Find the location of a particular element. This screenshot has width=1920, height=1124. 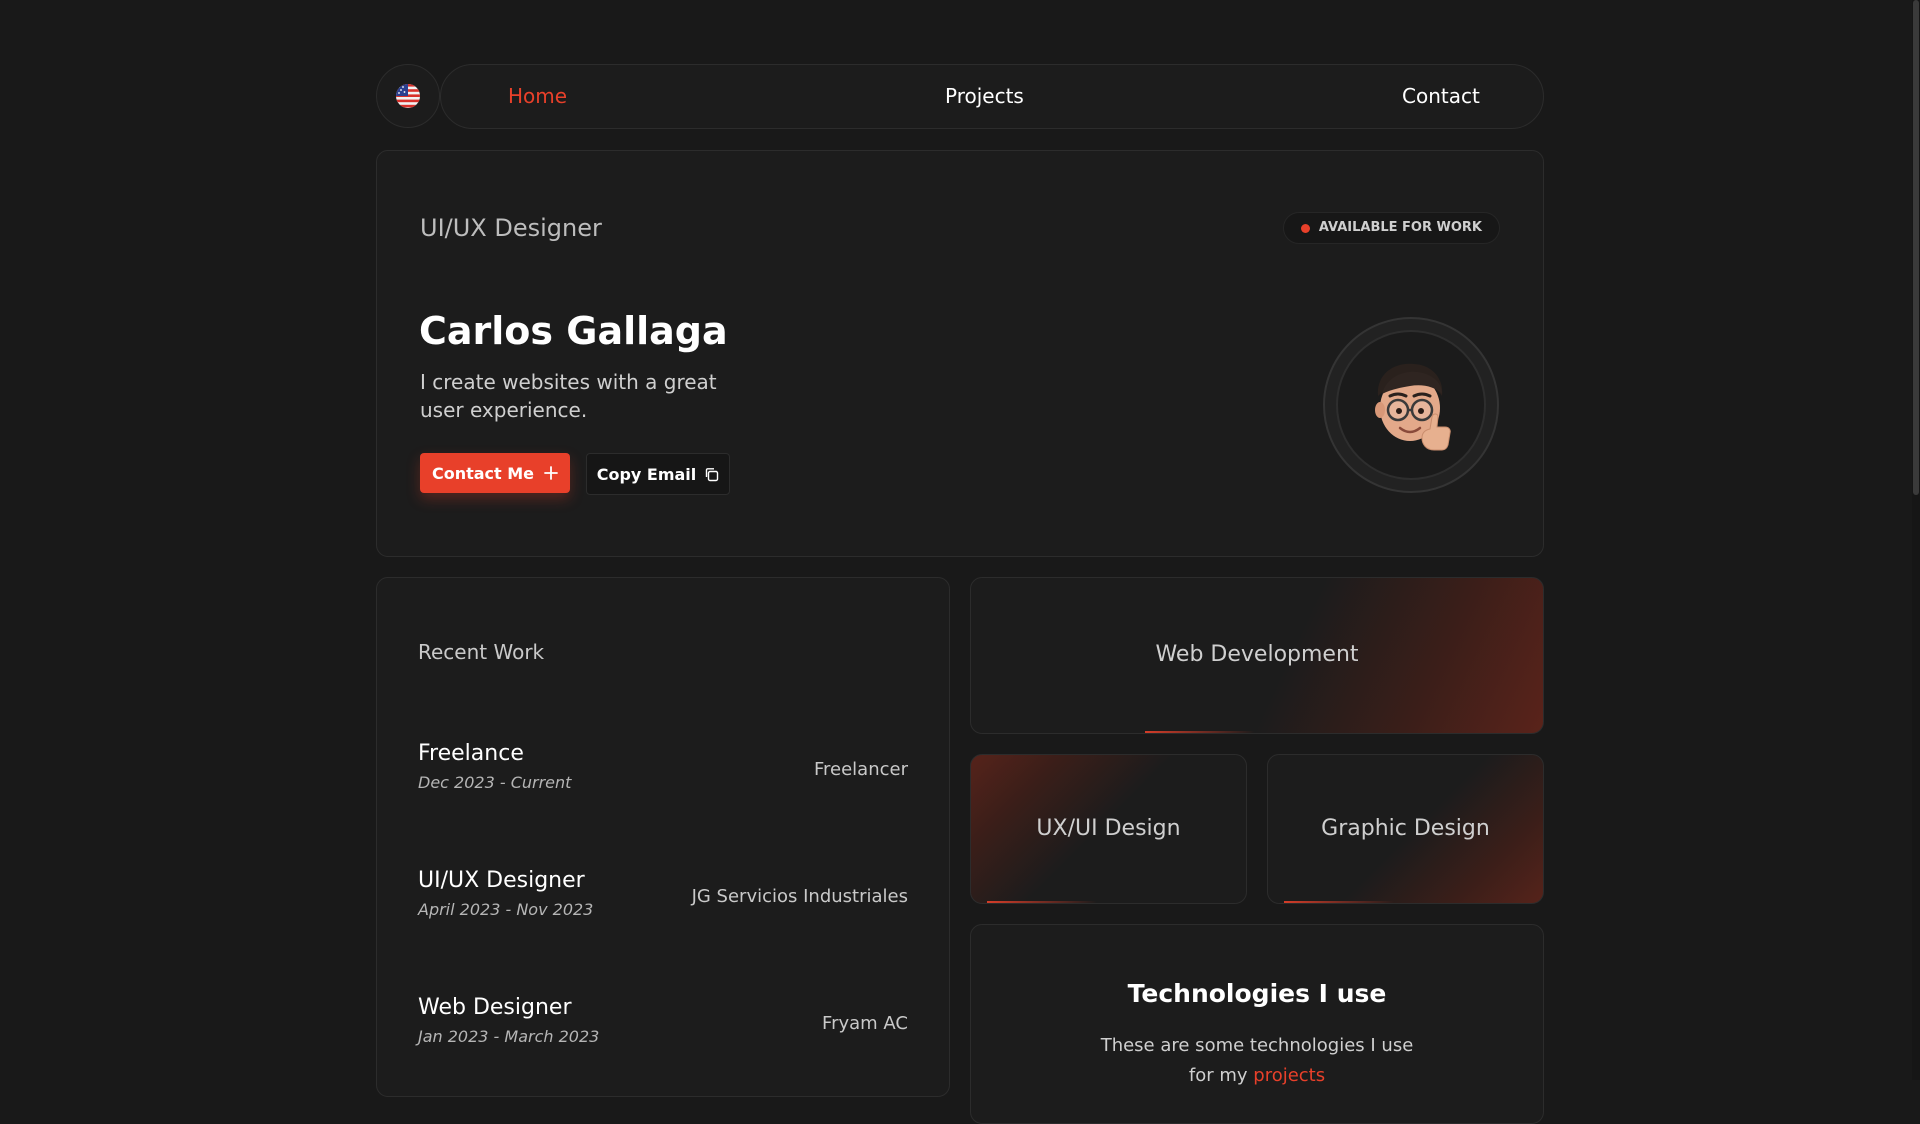

work-company: Fryam AC is located at coordinates (865, 1023).